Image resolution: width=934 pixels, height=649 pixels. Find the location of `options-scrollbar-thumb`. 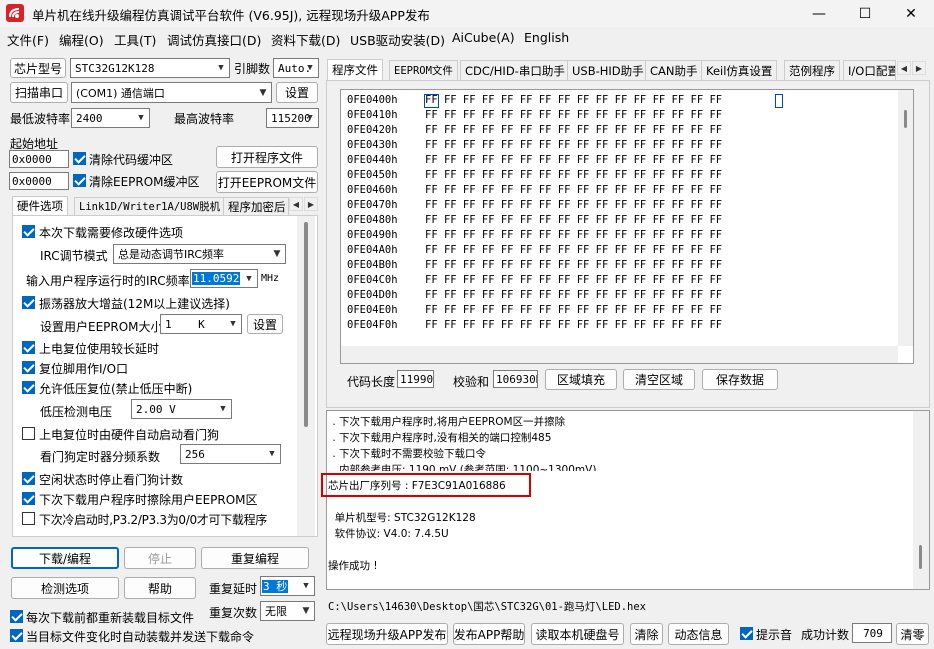

options-scrollbar-thumb is located at coordinates (306, 324).